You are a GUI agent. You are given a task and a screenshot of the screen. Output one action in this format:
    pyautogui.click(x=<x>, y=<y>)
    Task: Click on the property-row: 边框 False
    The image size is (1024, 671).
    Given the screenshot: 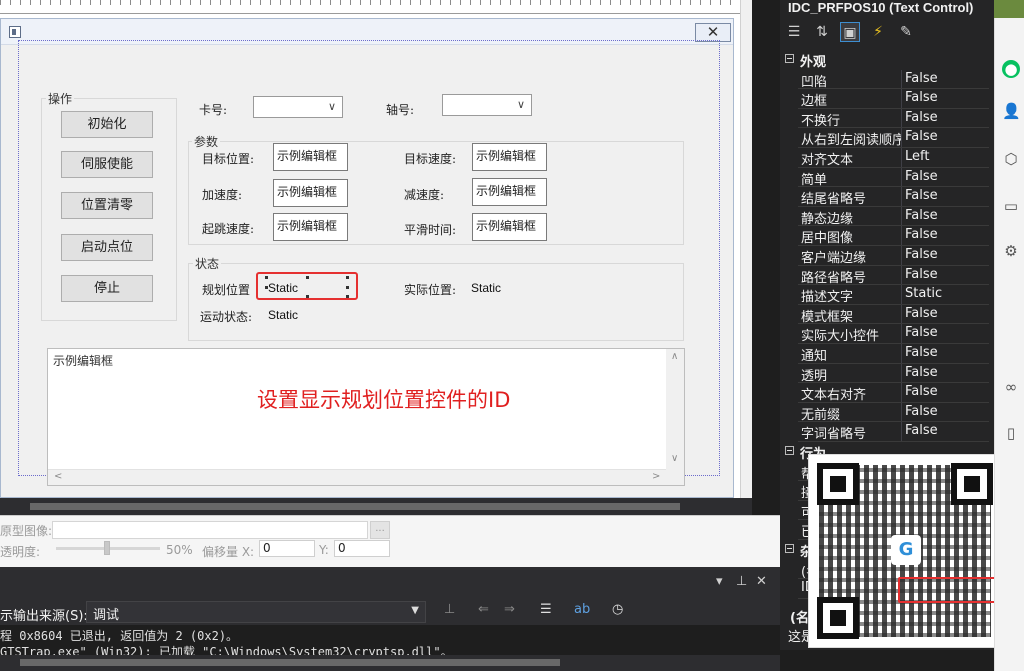 What is the action you would take?
    pyautogui.click(x=886, y=99)
    